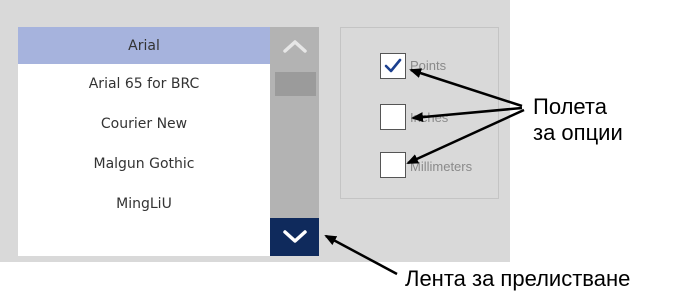 This screenshot has width=683, height=299. What do you see at coordinates (578, 132) in the screenshot?
I see `option-fields-callout-line2: за опции` at bounding box center [578, 132].